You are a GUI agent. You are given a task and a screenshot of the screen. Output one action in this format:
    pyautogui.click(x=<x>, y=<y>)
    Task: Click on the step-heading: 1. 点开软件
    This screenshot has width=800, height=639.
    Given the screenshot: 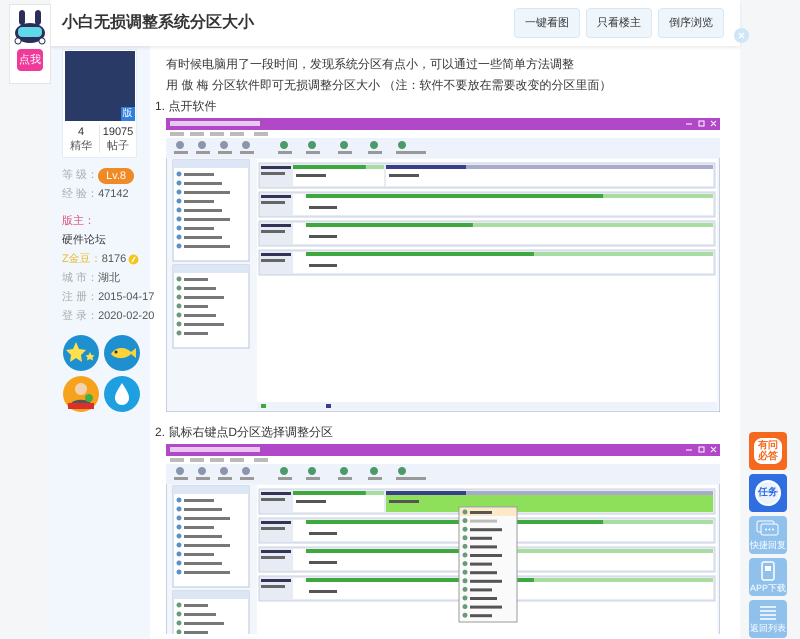 What is the action you would take?
    pyautogui.click(x=186, y=106)
    